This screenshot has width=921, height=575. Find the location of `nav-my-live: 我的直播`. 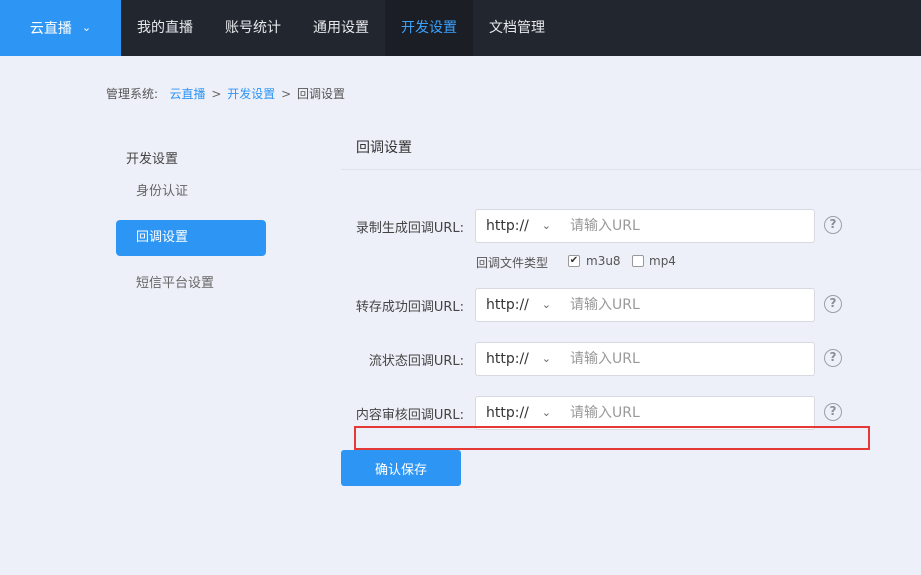

nav-my-live: 我的直播 is located at coordinates (165, 28).